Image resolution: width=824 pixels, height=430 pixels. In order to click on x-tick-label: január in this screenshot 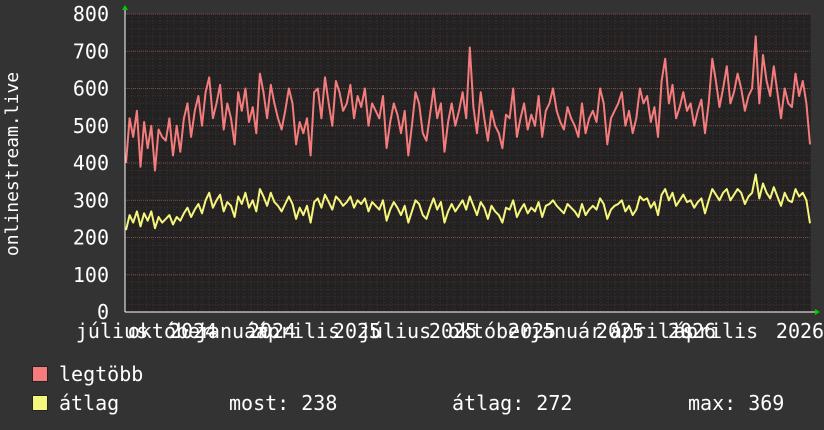, I will do `click(566, 331)`.